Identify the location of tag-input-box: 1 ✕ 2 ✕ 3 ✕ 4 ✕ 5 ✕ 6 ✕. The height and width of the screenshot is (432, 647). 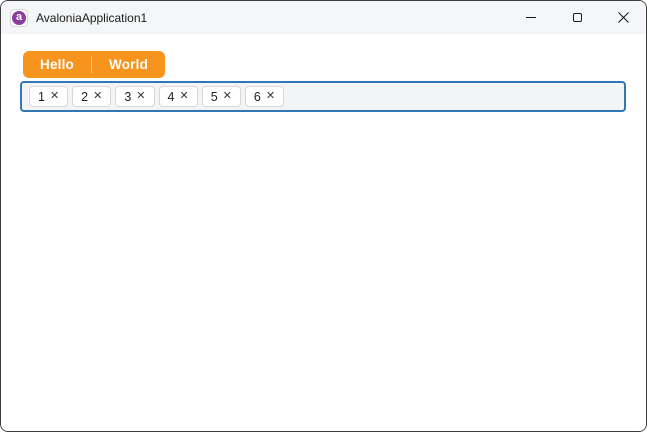
(323, 96).